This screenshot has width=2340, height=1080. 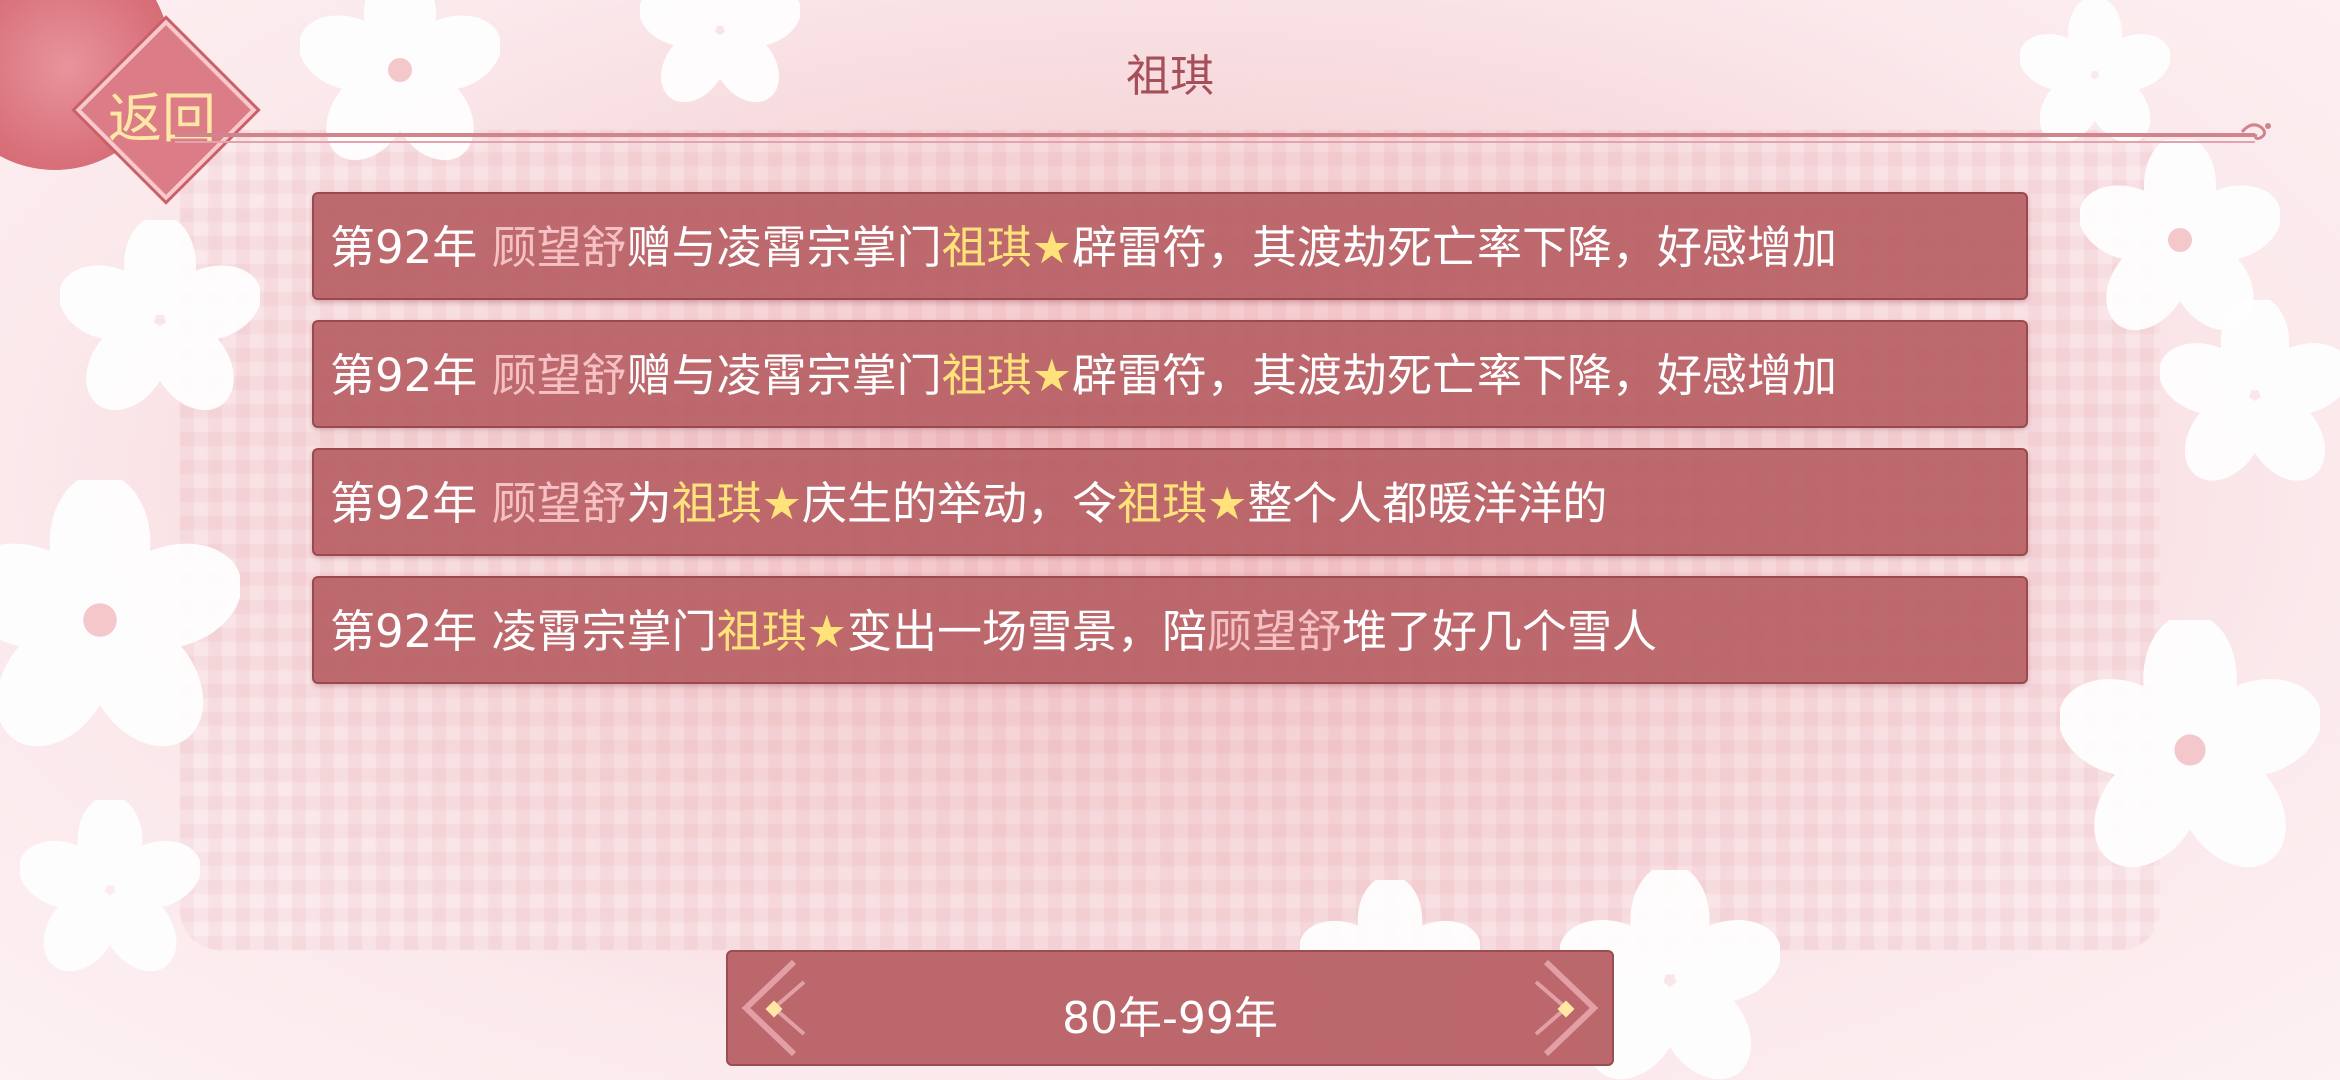 I want to click on next-period-arrow-icon, so click(x=1561, y=1008).